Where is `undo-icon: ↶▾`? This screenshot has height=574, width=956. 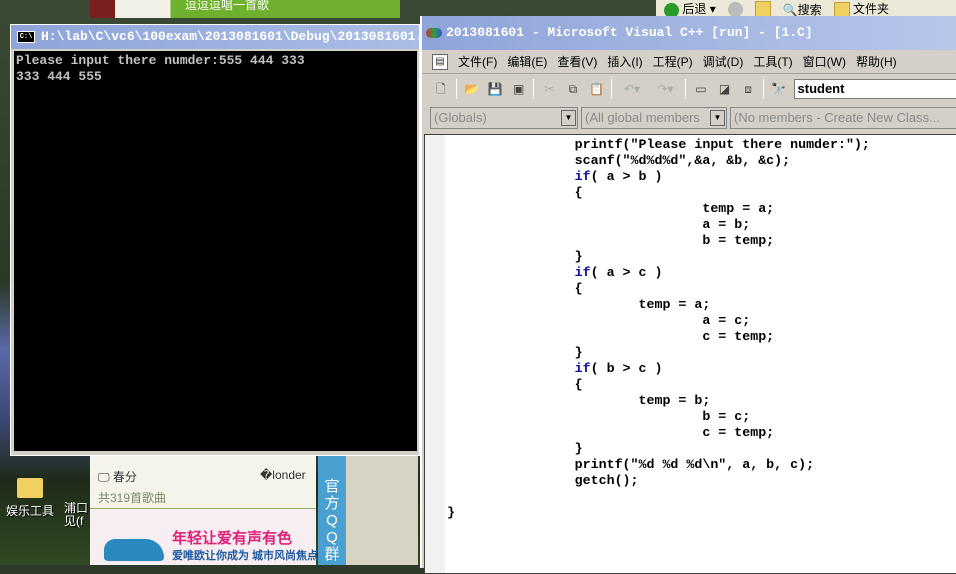 undo-icon: ↶▾ is located at coordinates (631, 89).